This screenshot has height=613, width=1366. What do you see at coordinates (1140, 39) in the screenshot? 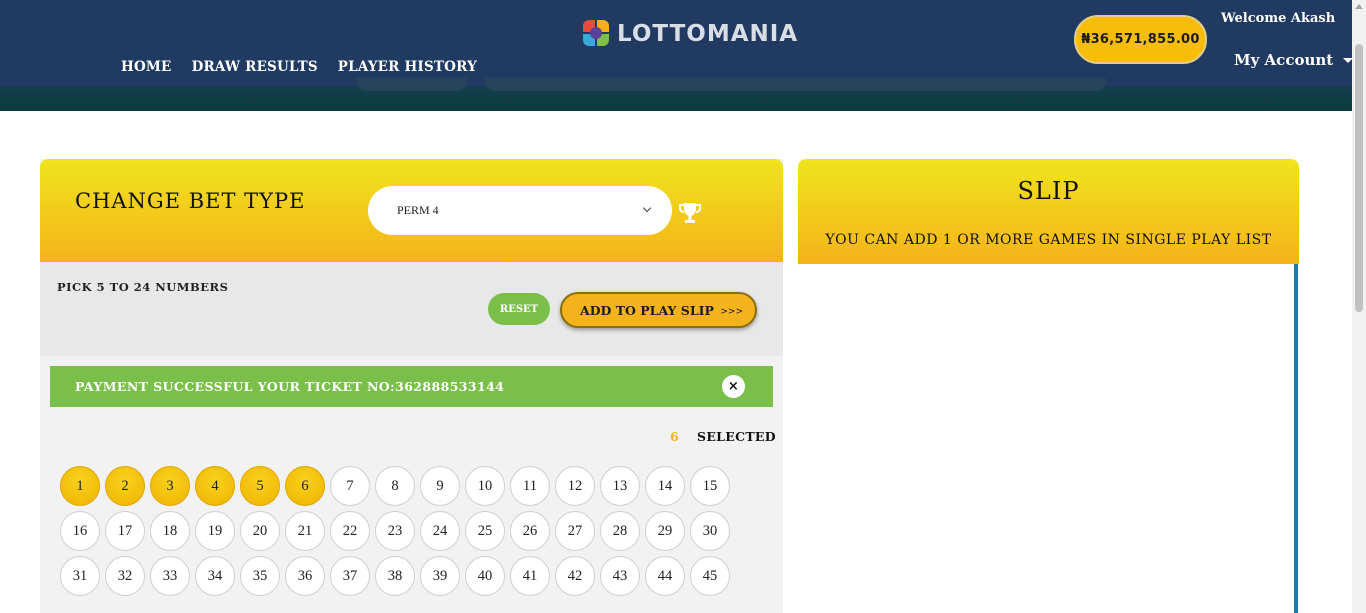
I see `wallet-balance-button: ₦36,571,855.00` at bounding box center [1140, 39].